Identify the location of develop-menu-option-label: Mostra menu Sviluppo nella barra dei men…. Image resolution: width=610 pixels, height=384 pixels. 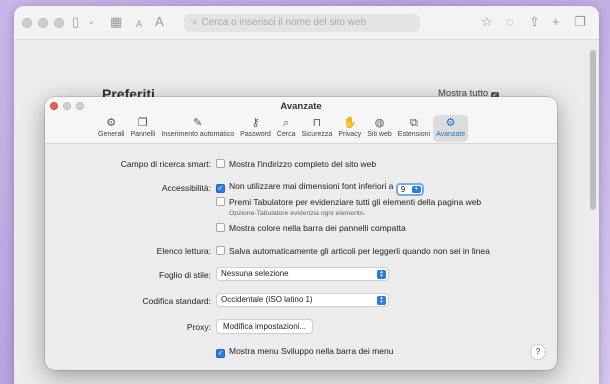
(311, 351).